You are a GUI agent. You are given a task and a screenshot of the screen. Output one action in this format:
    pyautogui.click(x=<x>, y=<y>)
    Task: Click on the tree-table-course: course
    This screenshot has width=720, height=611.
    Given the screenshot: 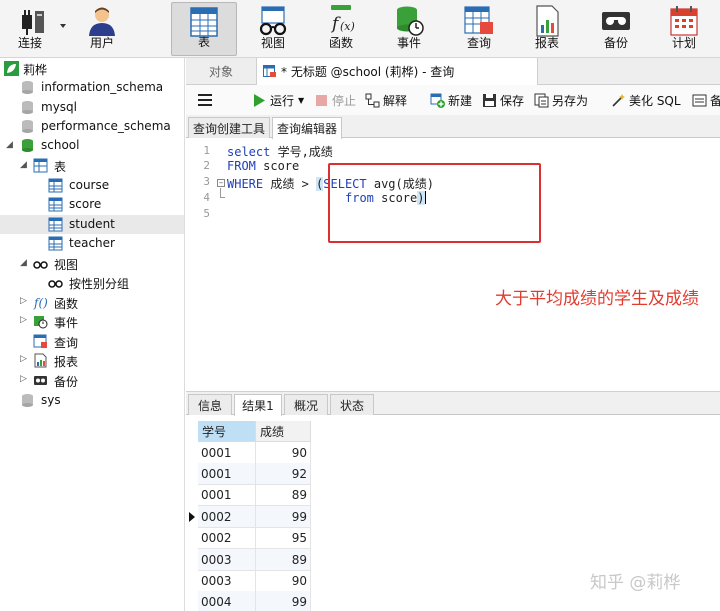 What is the action you would take?
    pyautogui.click(x=92, y=185)
    